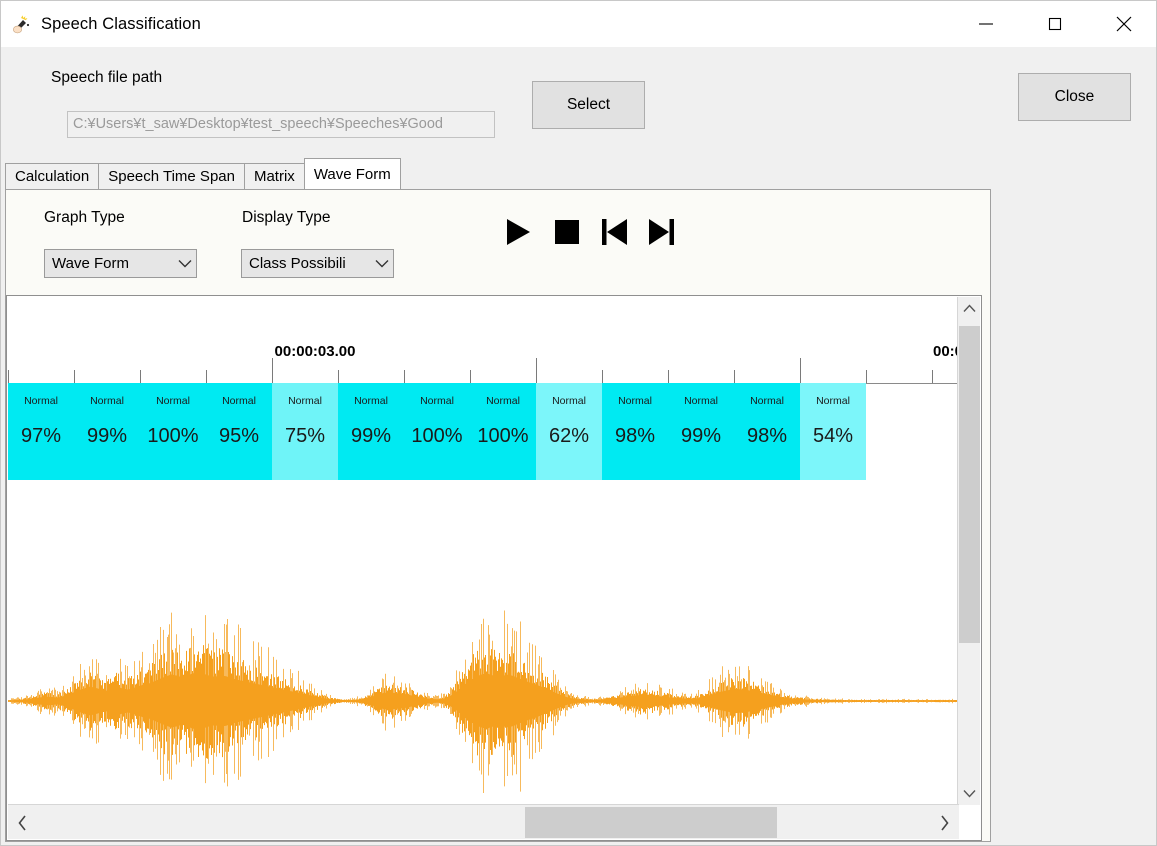 The image size is (1157, 846). I want to click on graph-type-value: Wave Form, so click(90, 263).